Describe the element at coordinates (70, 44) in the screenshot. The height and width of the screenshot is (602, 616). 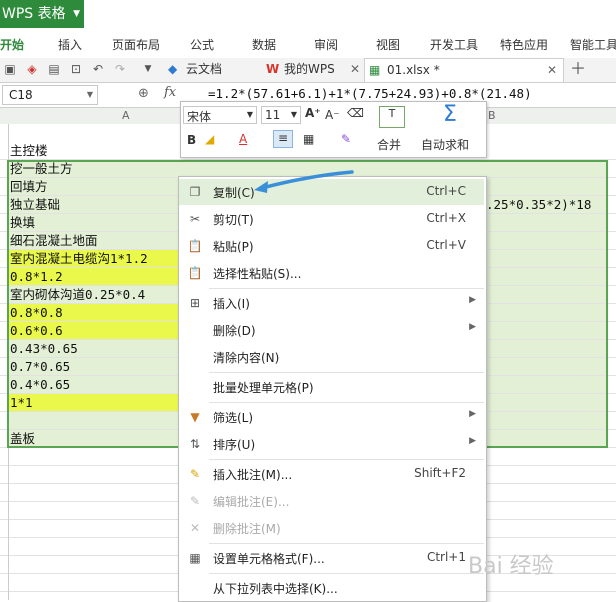
I see `tab-insert: 插入` at that location.